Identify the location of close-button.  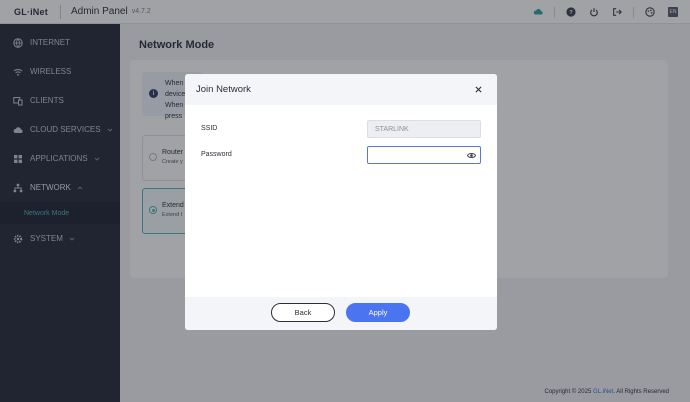
(478, 89).